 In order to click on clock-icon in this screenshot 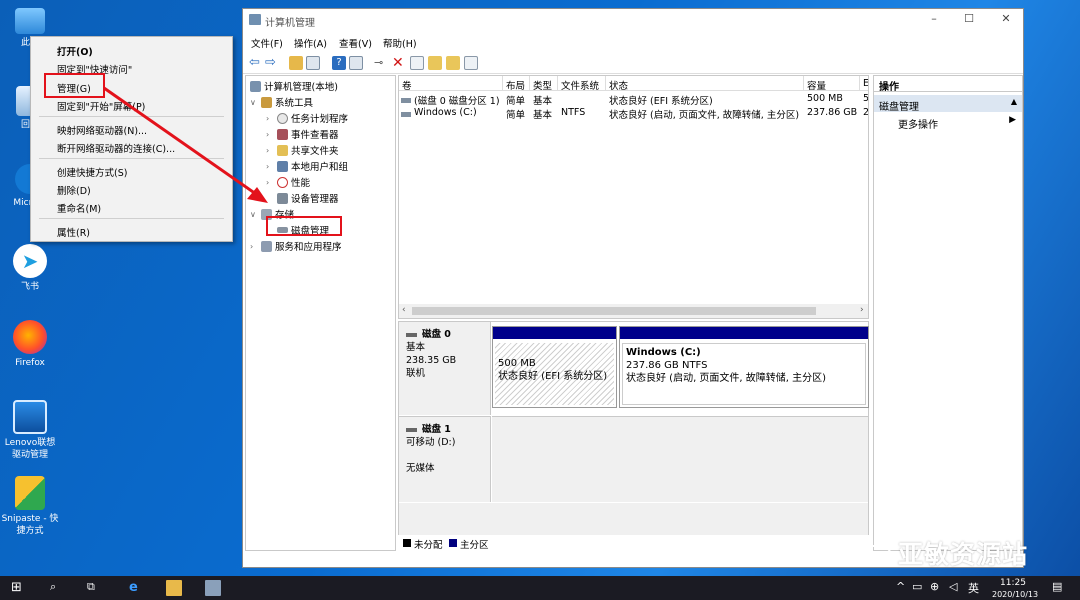, I will do `click(282, 118)`.